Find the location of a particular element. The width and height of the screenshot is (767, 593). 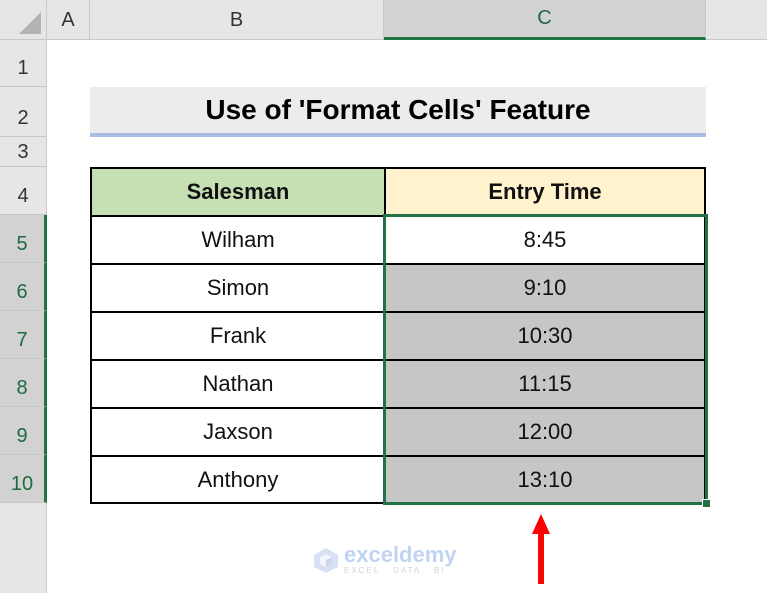

entry-time-cell: 10:30 is located at coordinates (545, 336).